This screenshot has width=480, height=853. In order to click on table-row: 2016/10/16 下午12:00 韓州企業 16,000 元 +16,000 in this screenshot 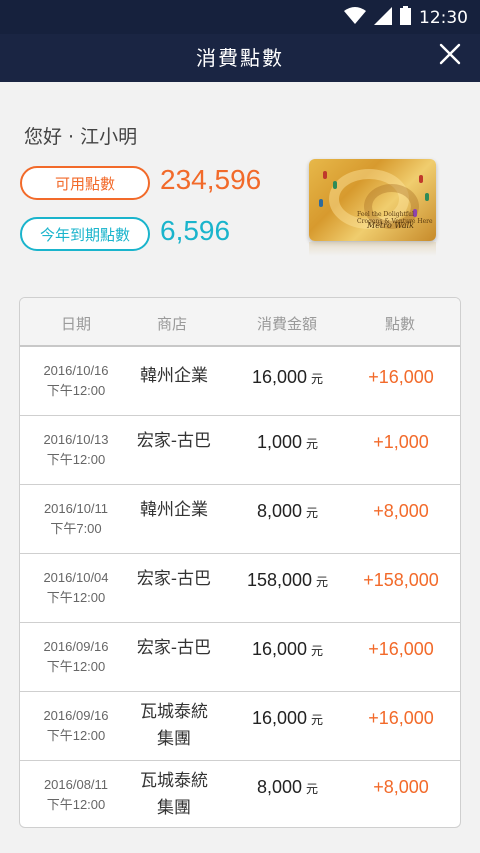, I will do `click(240, 381)`.